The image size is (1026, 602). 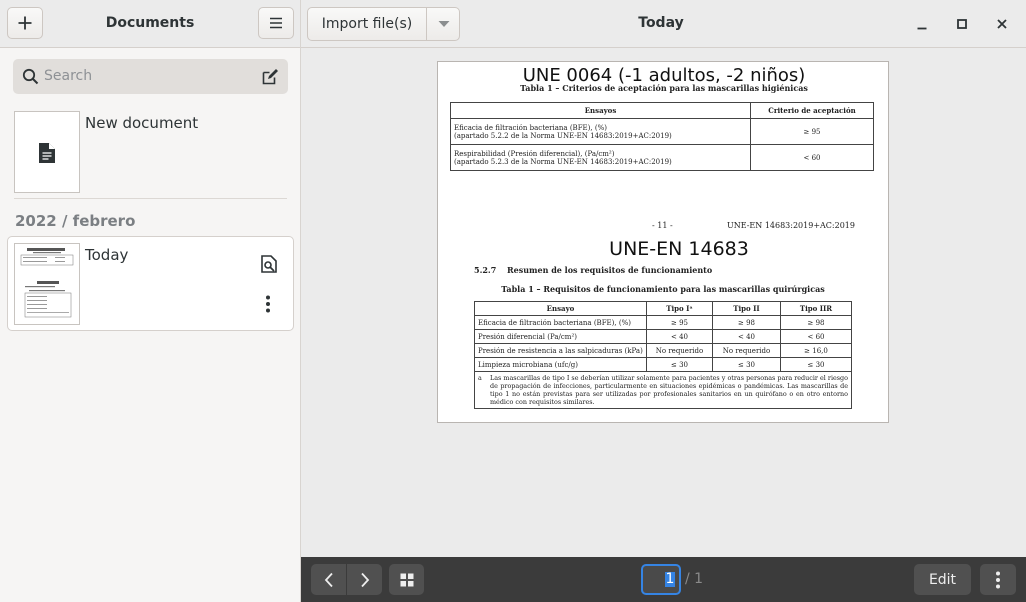 I want to click on plus-icon, so click(x=25, y=23).